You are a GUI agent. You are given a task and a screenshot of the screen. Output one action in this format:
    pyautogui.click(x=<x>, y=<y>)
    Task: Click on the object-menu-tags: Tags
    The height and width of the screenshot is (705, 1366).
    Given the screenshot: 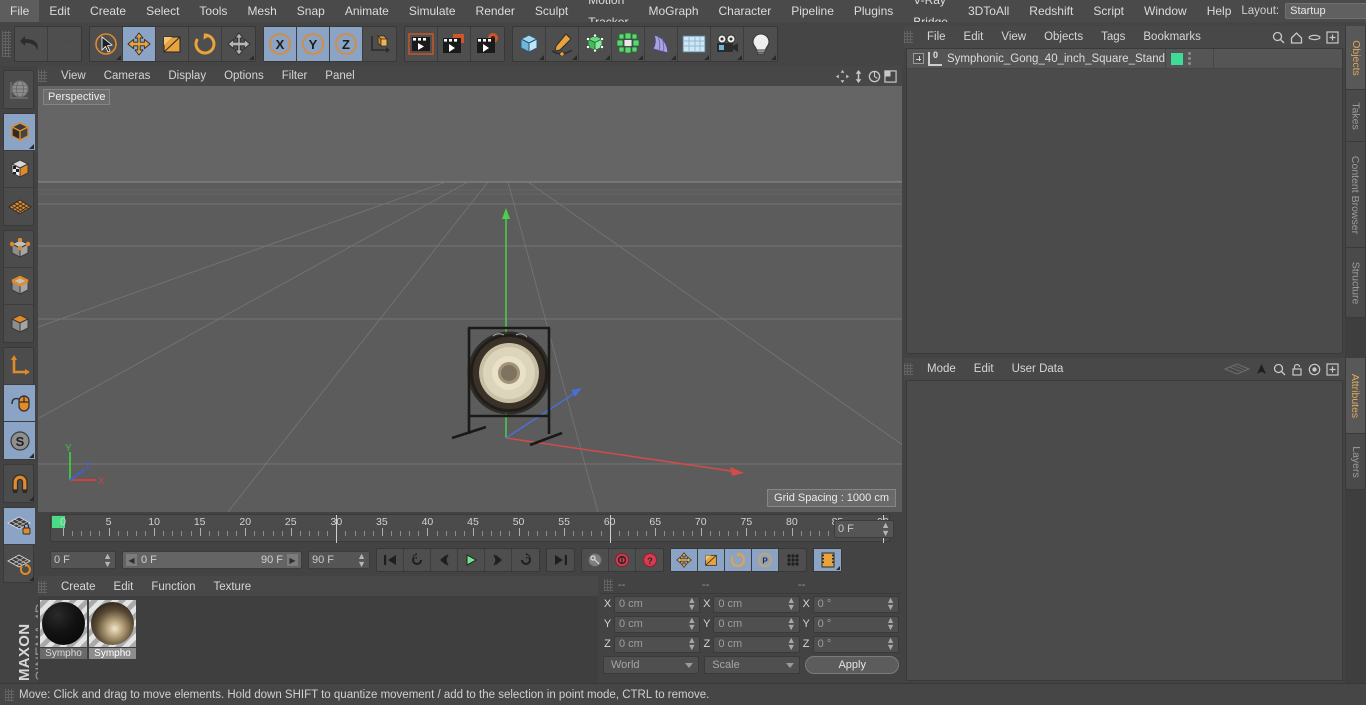 What is the action you would take?
    pyautogui.click(x=1113, y=37)
    